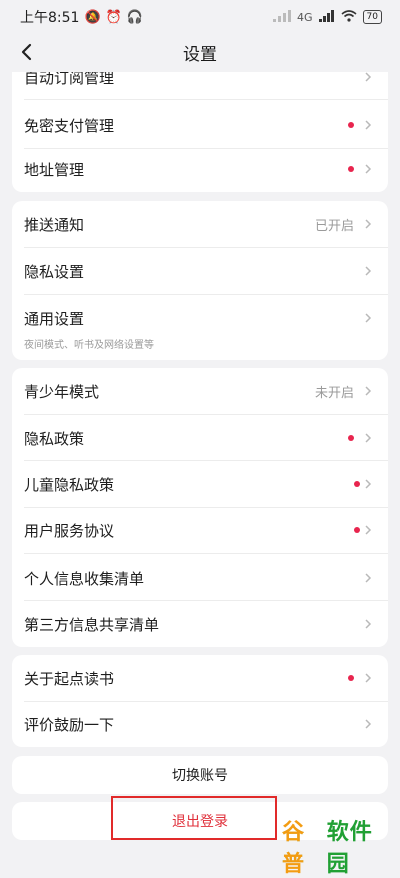 Image resolution: width=400 pixels, height=878 pixels. Describe the element at coordinates (194, 818) in the screenshot. I see `logout-highlight-box` at that location.